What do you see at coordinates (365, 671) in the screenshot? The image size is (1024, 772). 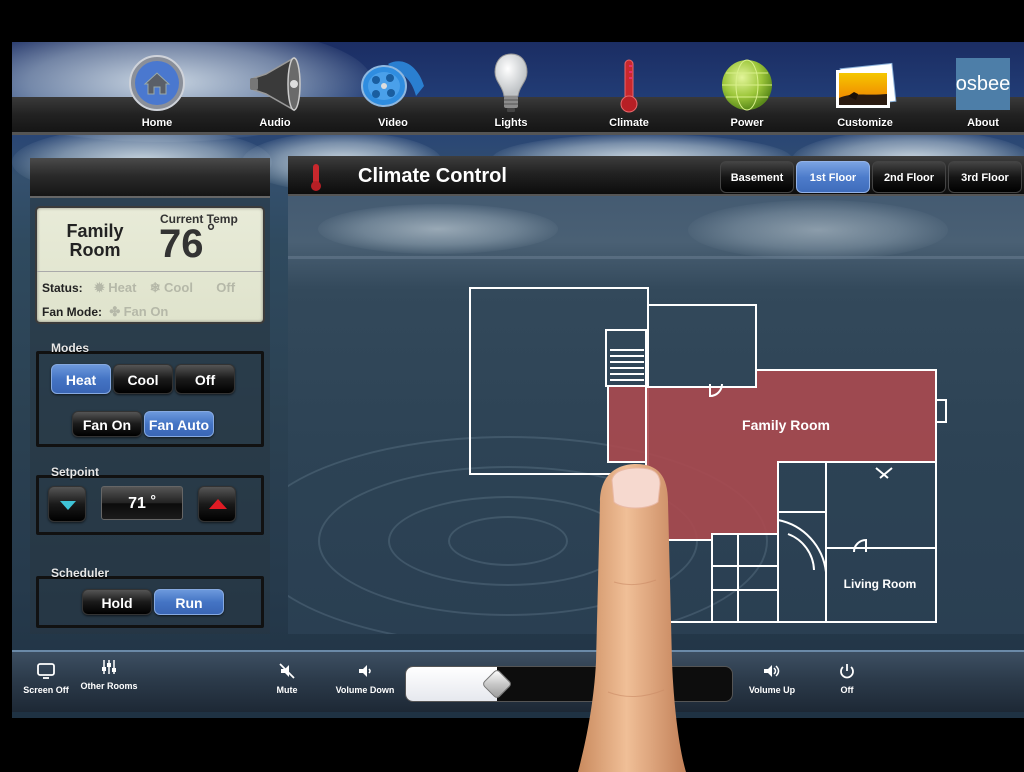 I see `volume-down-icon` at bounding box center [365, 671].